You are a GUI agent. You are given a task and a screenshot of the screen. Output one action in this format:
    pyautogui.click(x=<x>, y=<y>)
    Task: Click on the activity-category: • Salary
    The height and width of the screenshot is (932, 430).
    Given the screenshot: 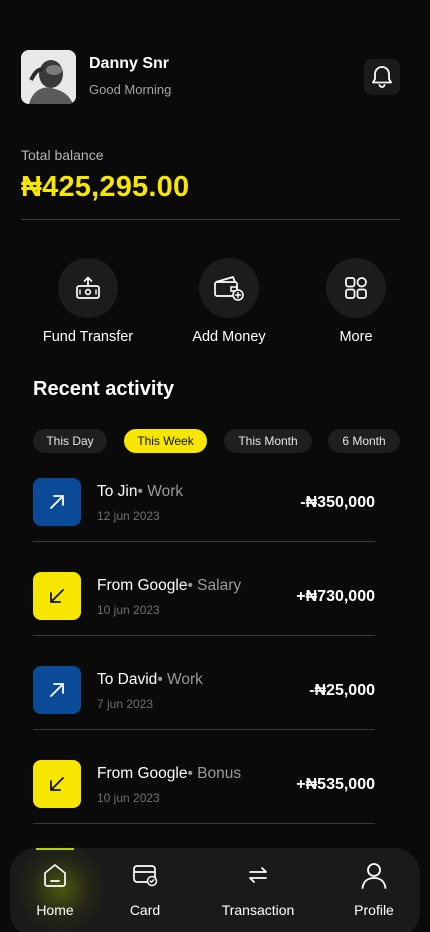 What is the action you would take?
    pyautogui.click(x=214, y=585)
    